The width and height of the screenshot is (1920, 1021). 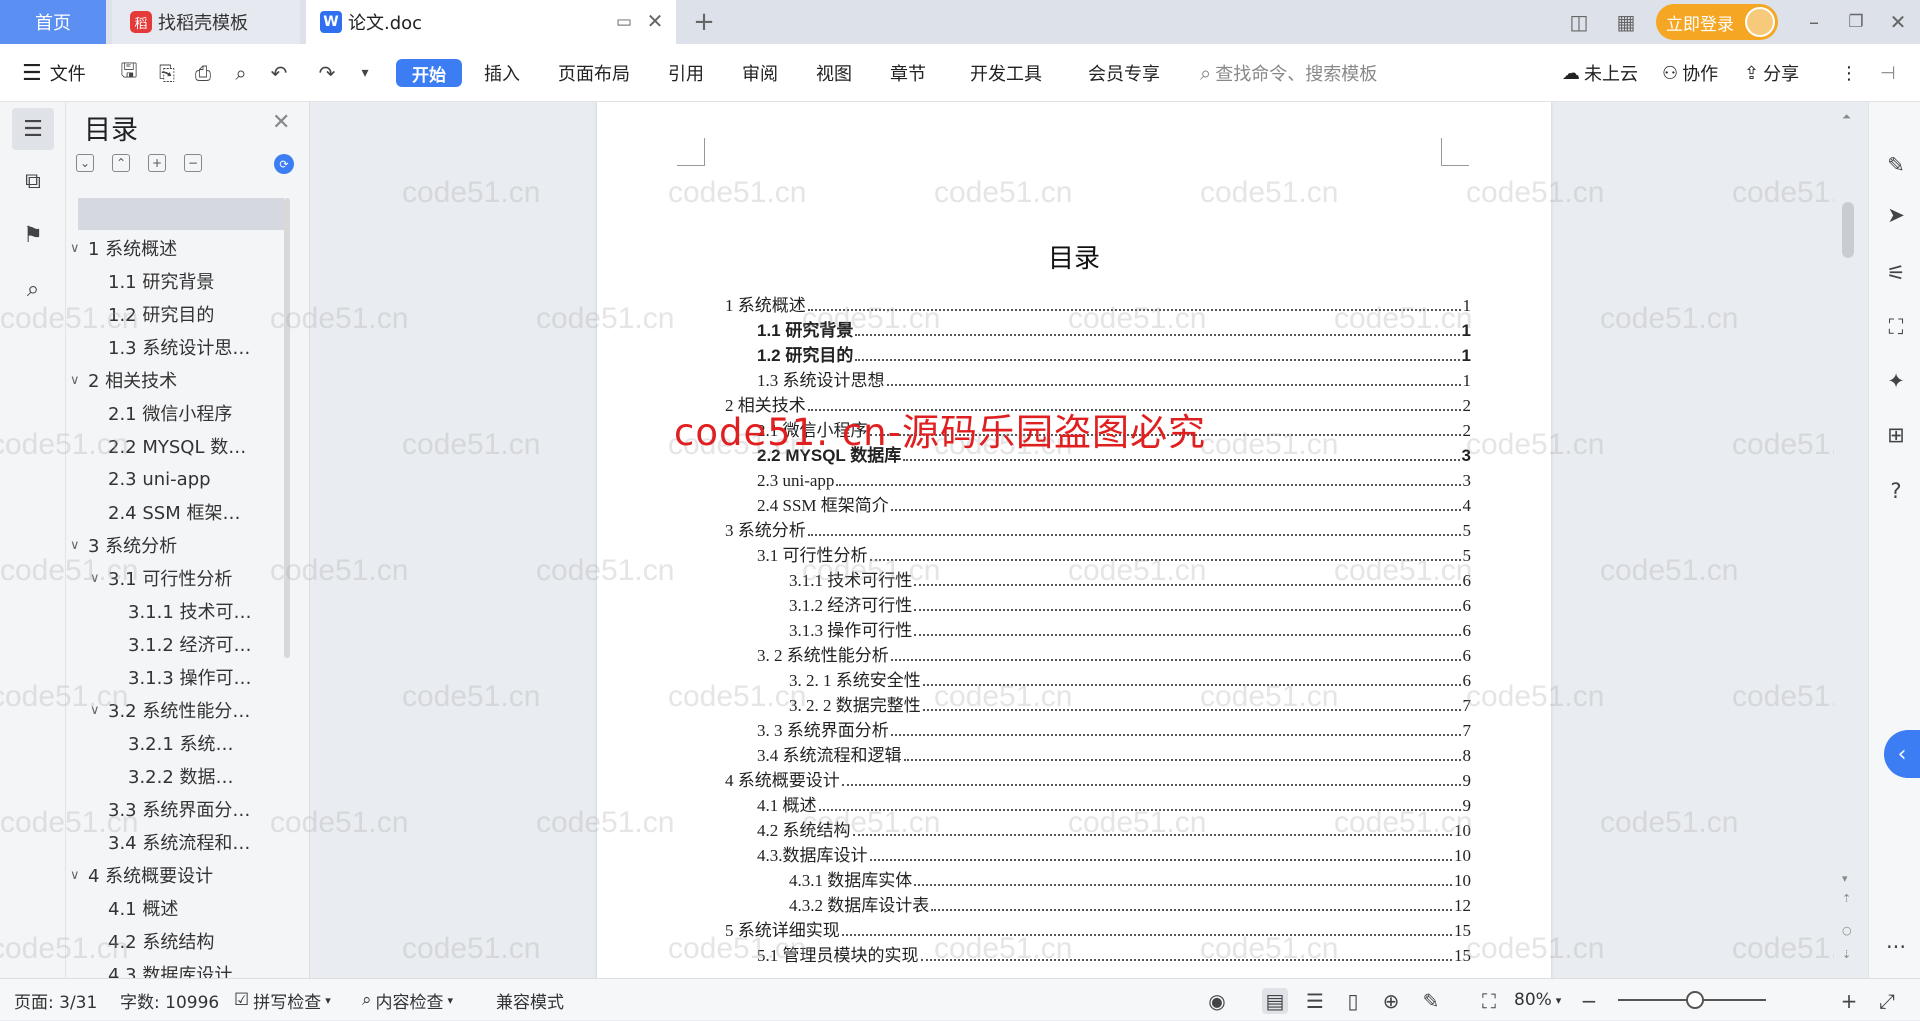 What do you see at coordinates (54, 73) in the screenshot?
I see `file-menu: ☰ 文件` at bounding box center [54, 73].